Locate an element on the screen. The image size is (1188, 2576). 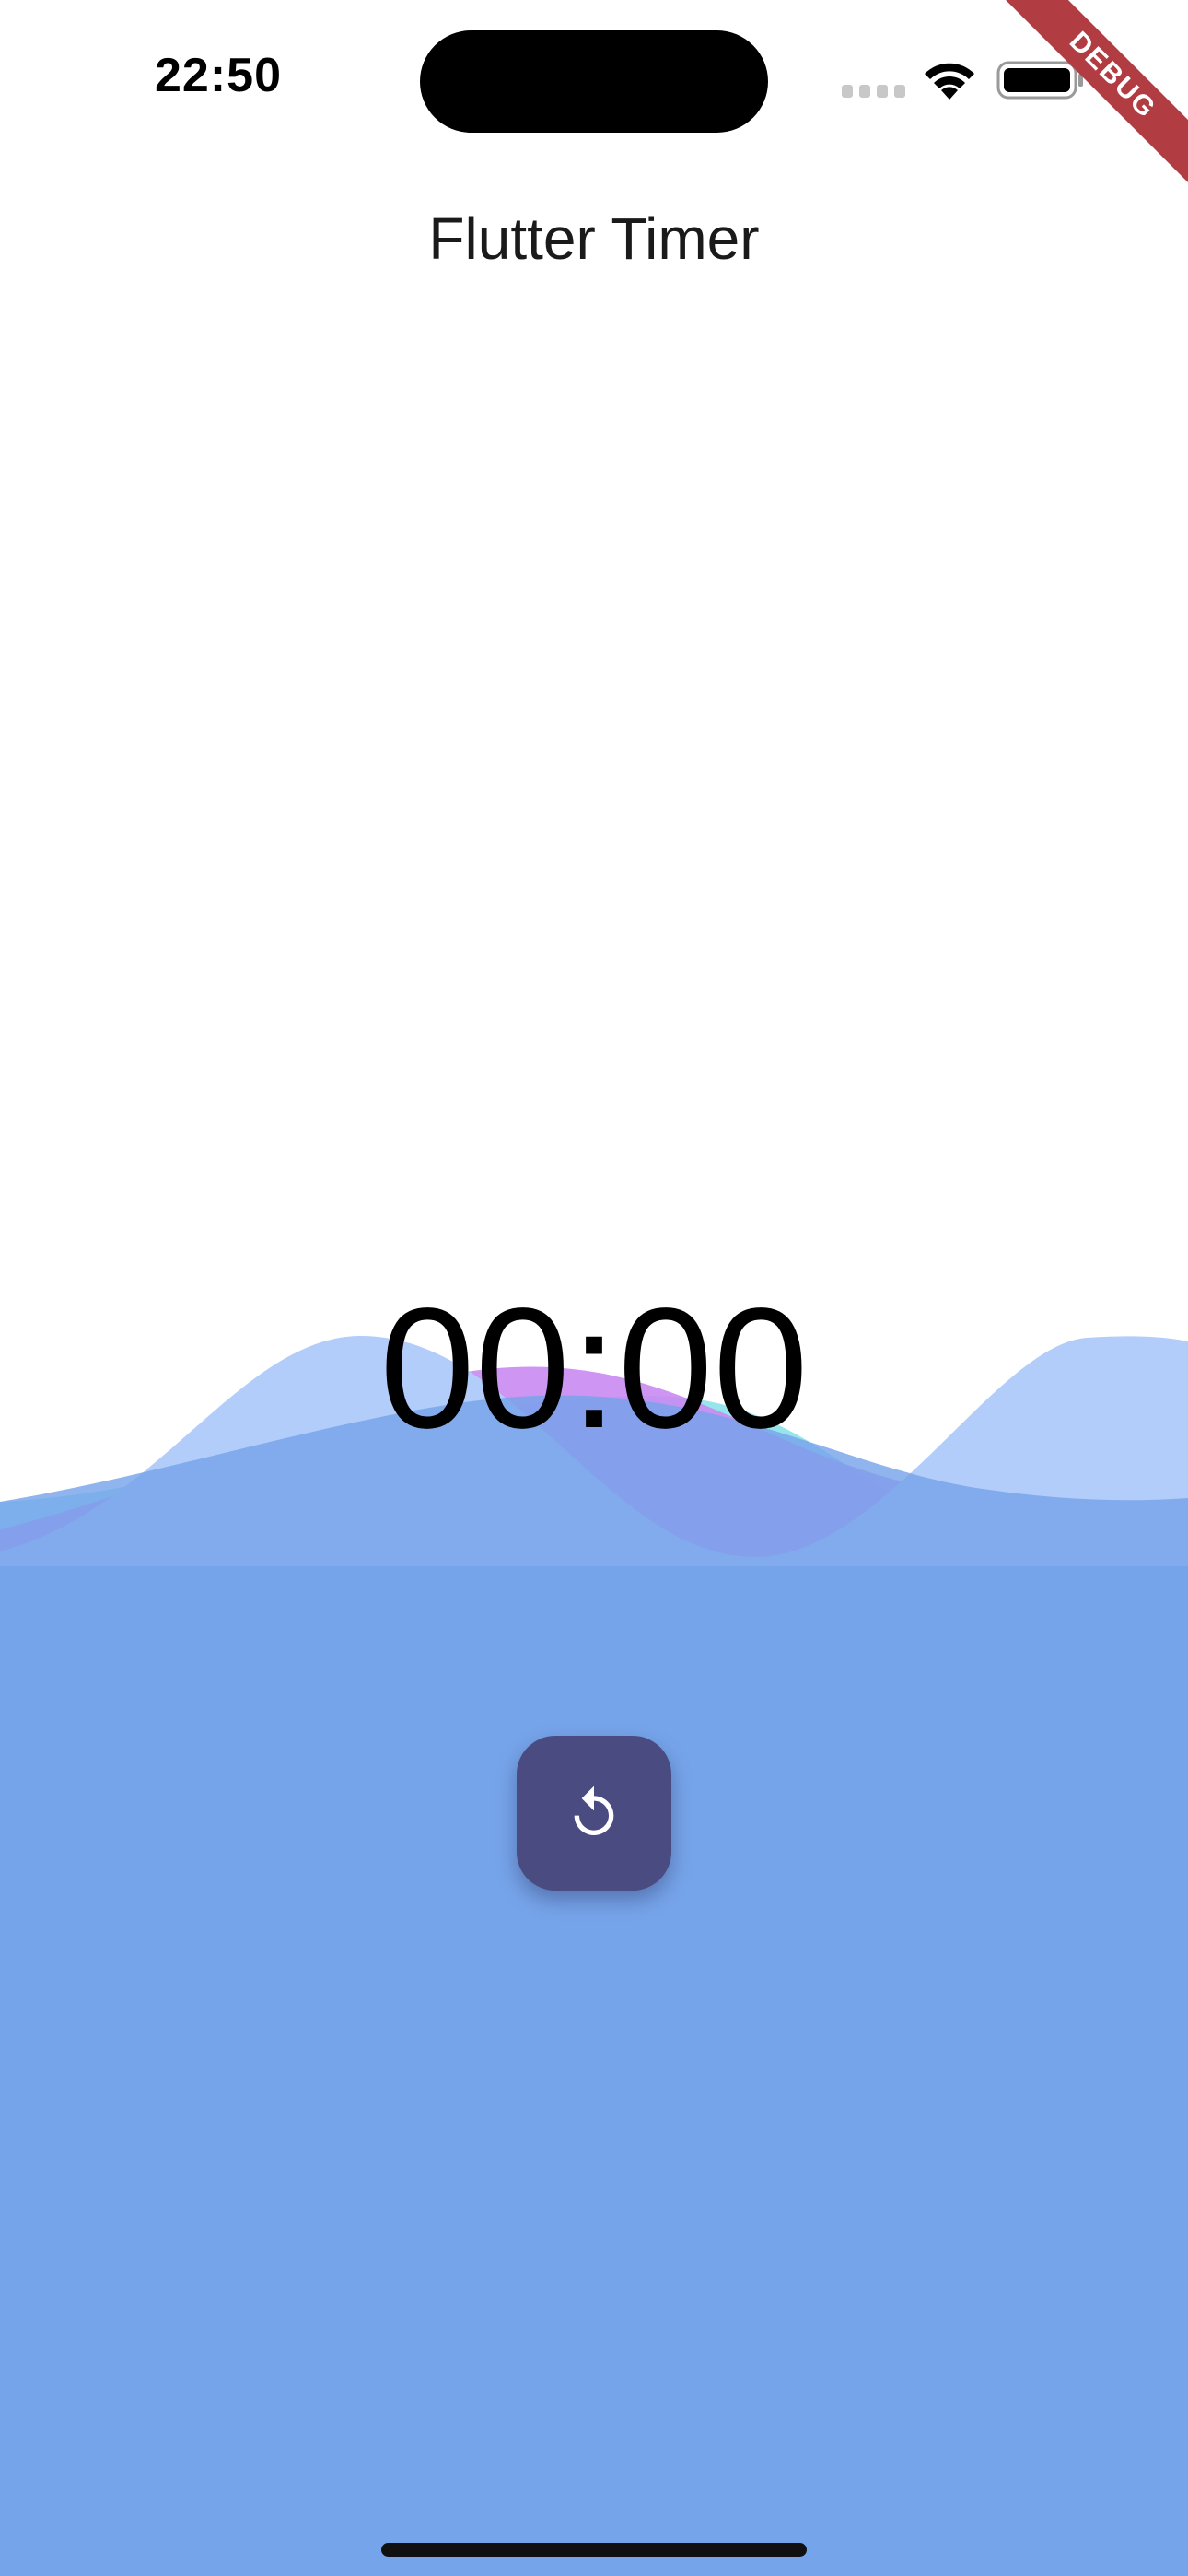
dynamic-island is located at coordinates (594, 81).